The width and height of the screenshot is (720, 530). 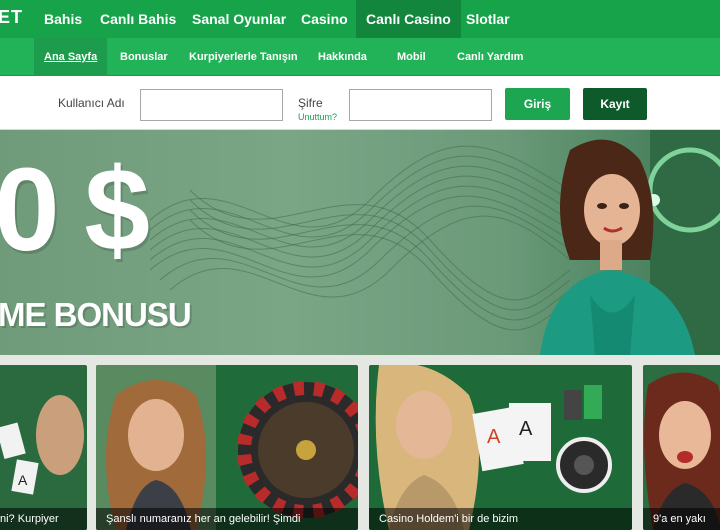 What do you see at coordinates (630, 242) in the screenshot?
I see `dealer-image` at bounding box center [630, 242].